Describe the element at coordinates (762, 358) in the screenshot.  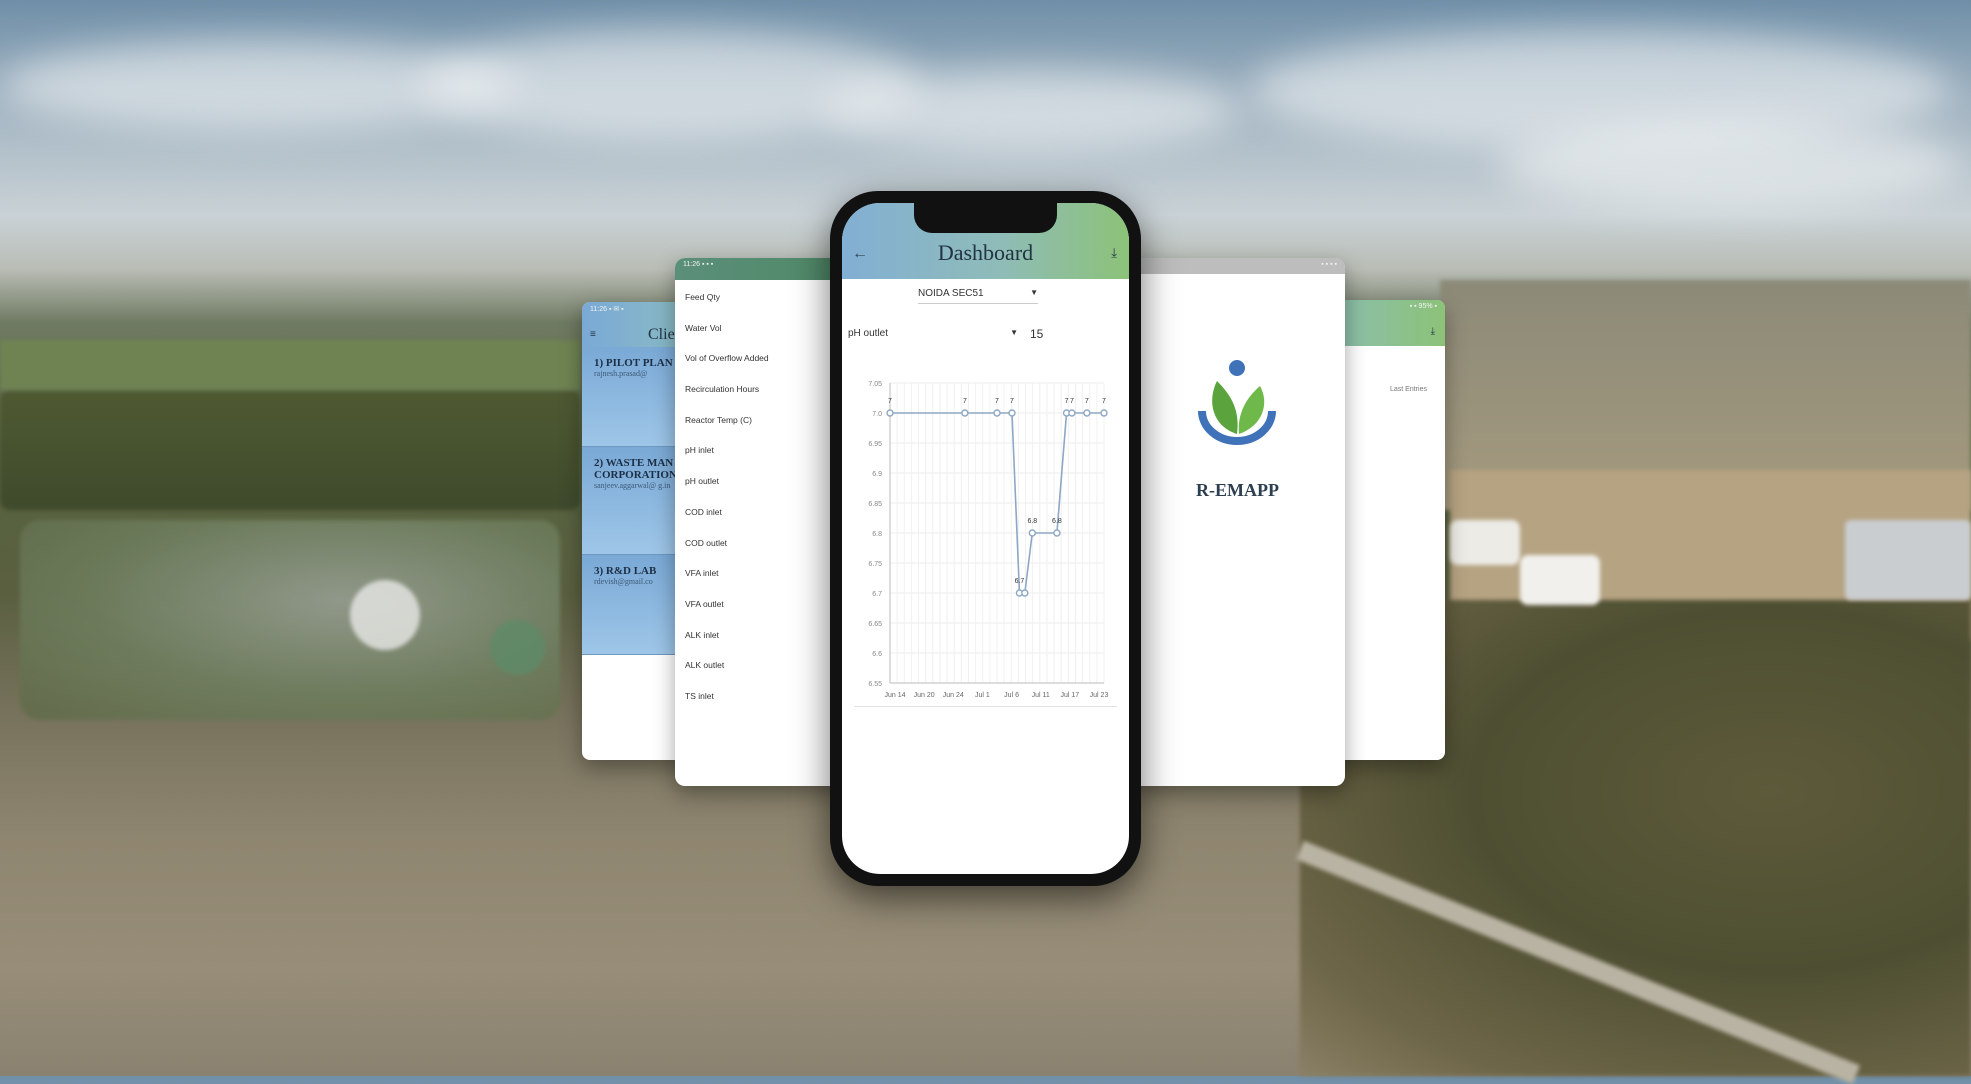
I see `parameter-item: Vol of Overflow Added` at that location.